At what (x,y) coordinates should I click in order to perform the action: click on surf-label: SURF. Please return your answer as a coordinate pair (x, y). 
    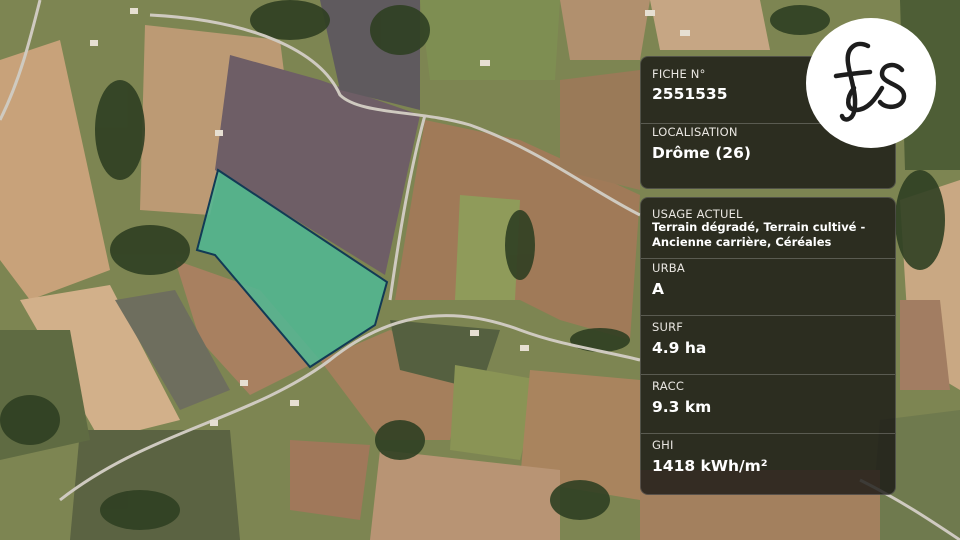
    Looking at the image, I should click on (668, 327).